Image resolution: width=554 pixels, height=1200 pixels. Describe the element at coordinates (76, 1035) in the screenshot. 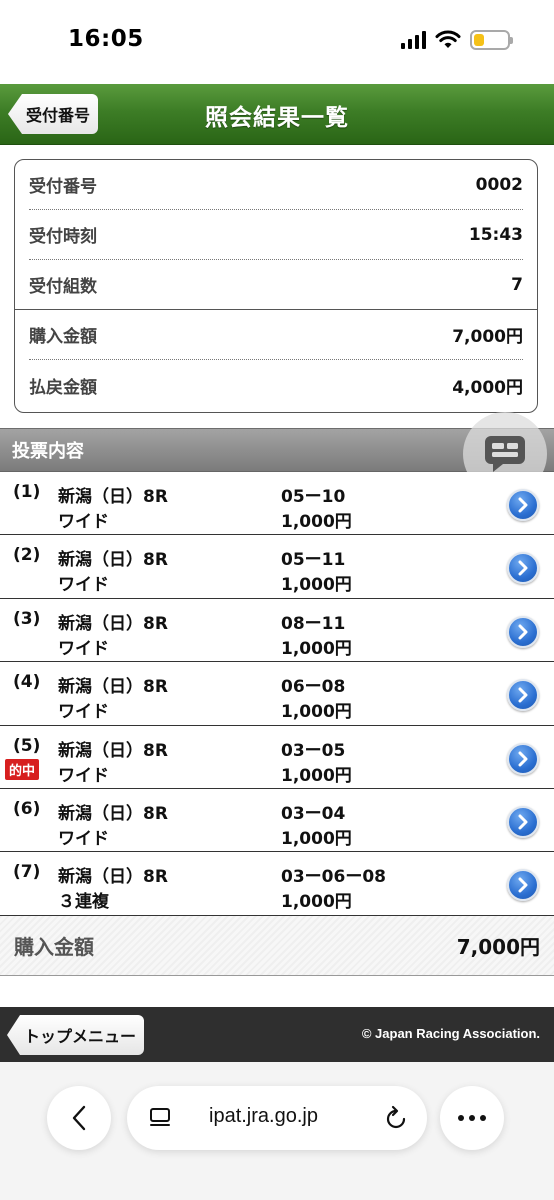

I see `top-menu-button: トップメニュー` at that location.